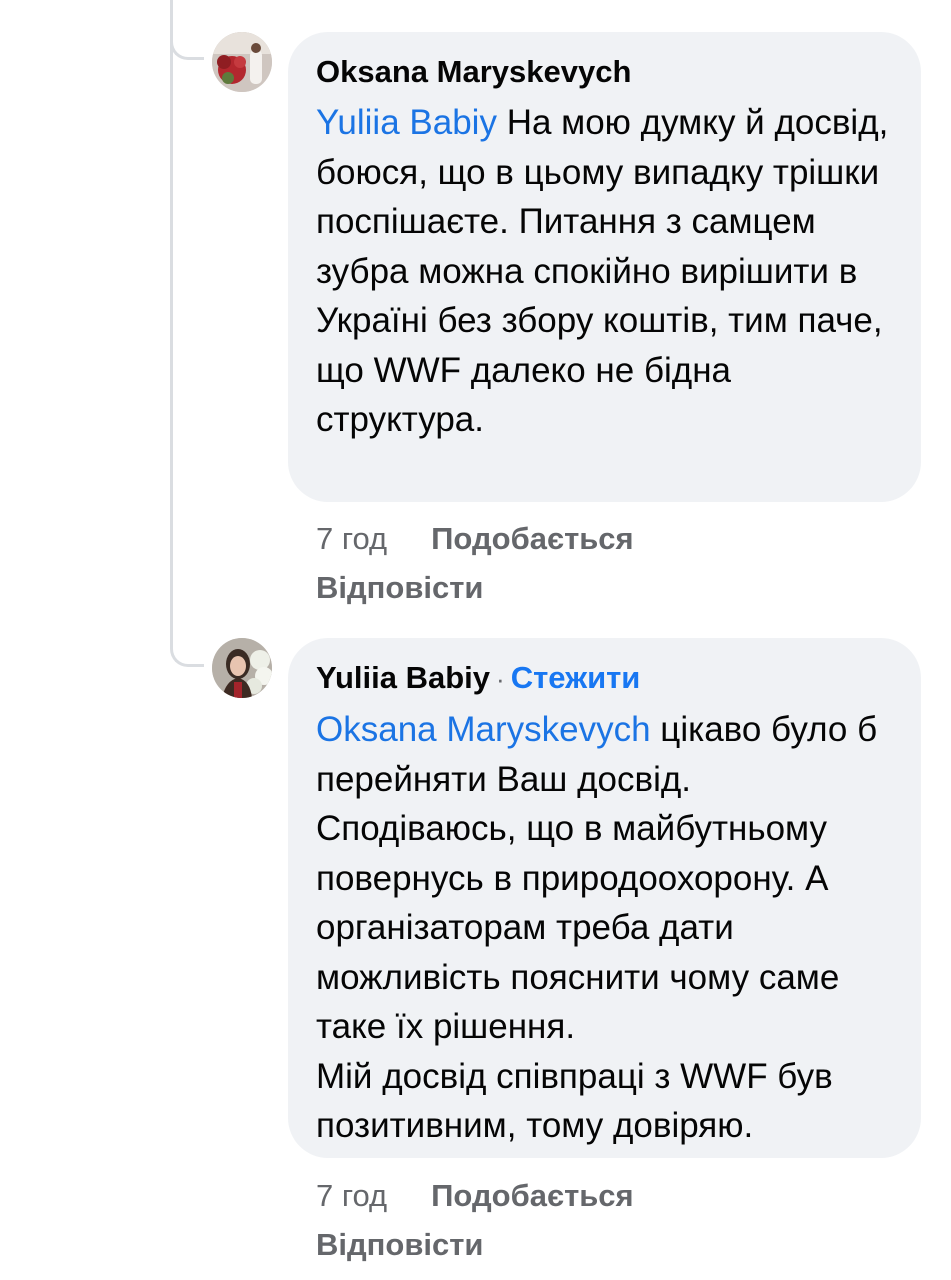  What do you see at coordinates (171, 322) in the screenshot?
I see `reply-thread-line` at bounding box center [171, 322].